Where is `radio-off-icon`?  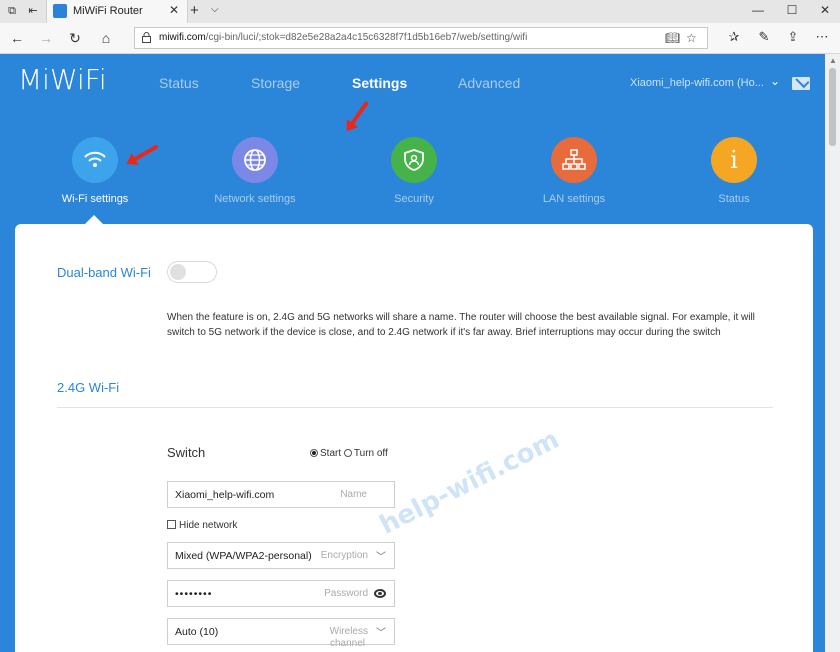 radio-off-icon is located at coordinates (347, 453).